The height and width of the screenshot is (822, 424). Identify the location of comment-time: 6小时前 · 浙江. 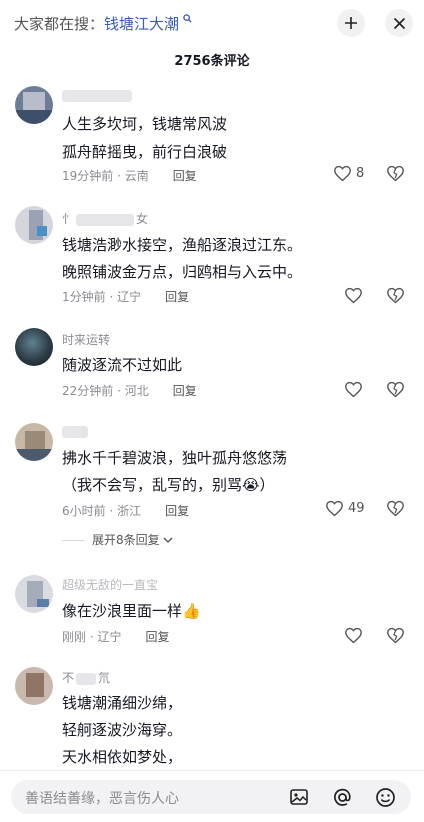
(102, 511).